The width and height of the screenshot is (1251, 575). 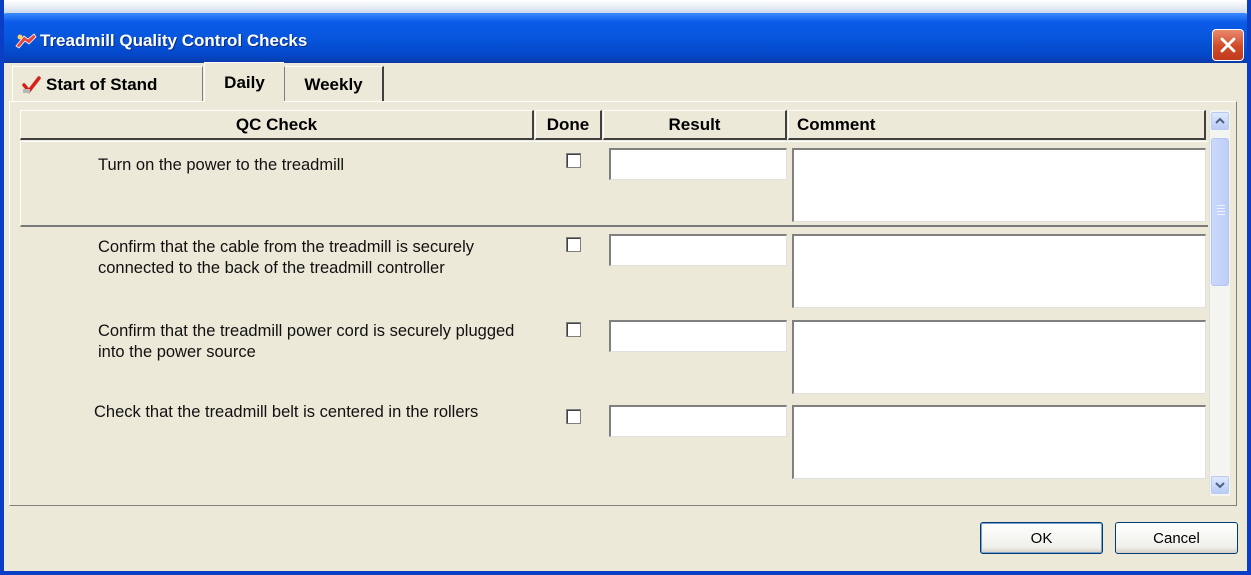 I want to click on tab-weekly: Weekly, so click(x=334, y=84).